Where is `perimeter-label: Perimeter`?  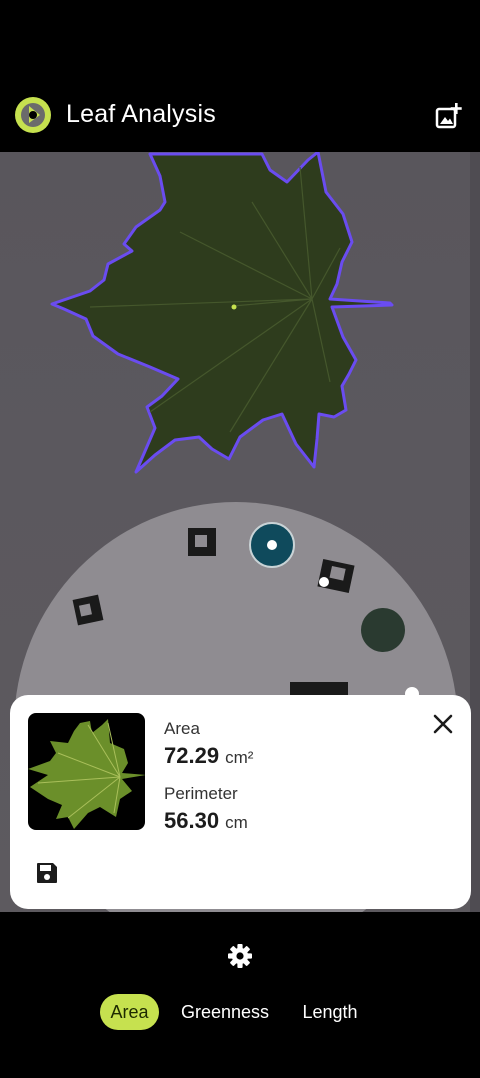
perimeter-label: Perimeter is located at coordinates (201, 793).